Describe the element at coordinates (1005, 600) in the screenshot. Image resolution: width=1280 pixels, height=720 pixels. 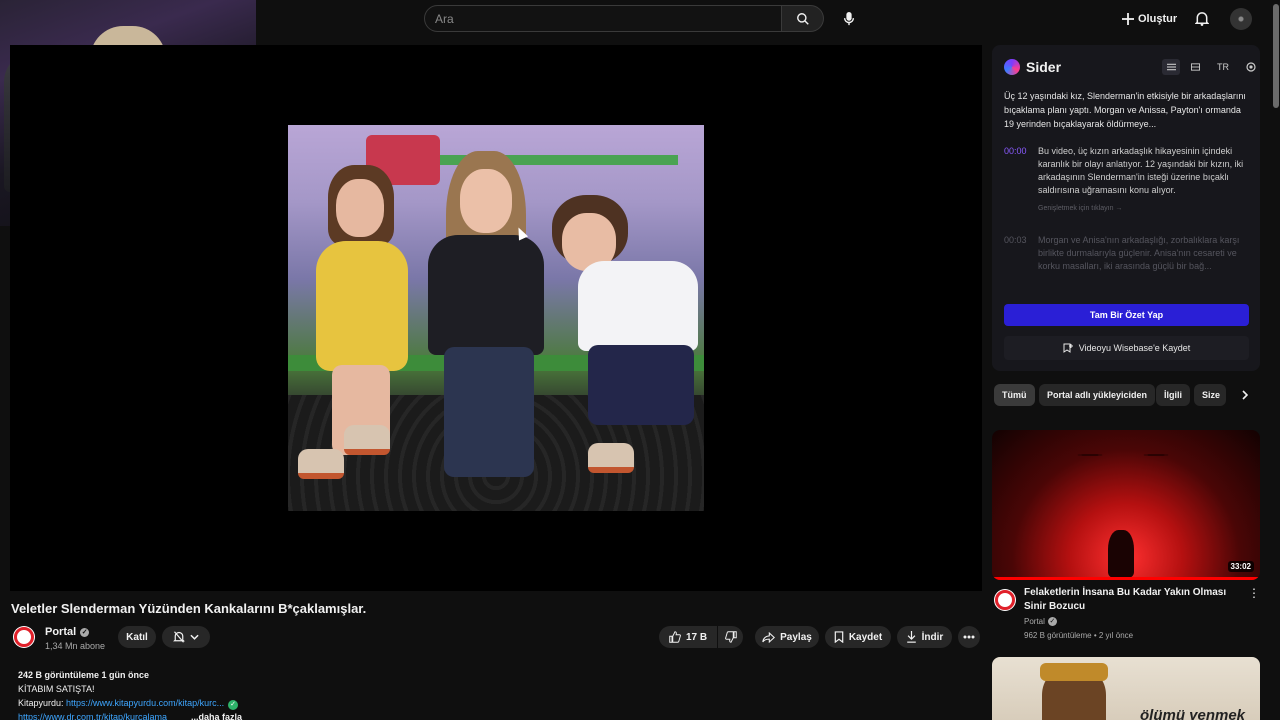
I see `recommendation-channel-avatar` at that location.